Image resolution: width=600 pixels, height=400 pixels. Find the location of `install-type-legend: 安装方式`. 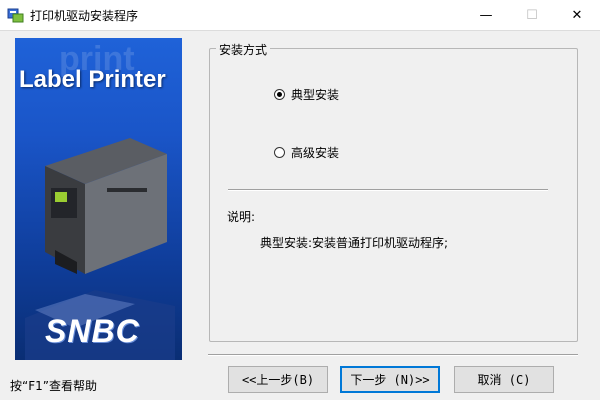

install-type-legend: 安装方式 is located at coordinates (243, 49).